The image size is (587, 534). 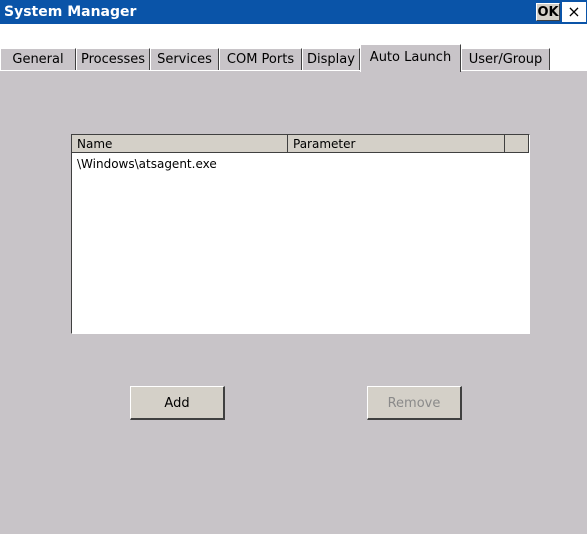 I want to click on ok-button: OK, so click(x=548, y=12).